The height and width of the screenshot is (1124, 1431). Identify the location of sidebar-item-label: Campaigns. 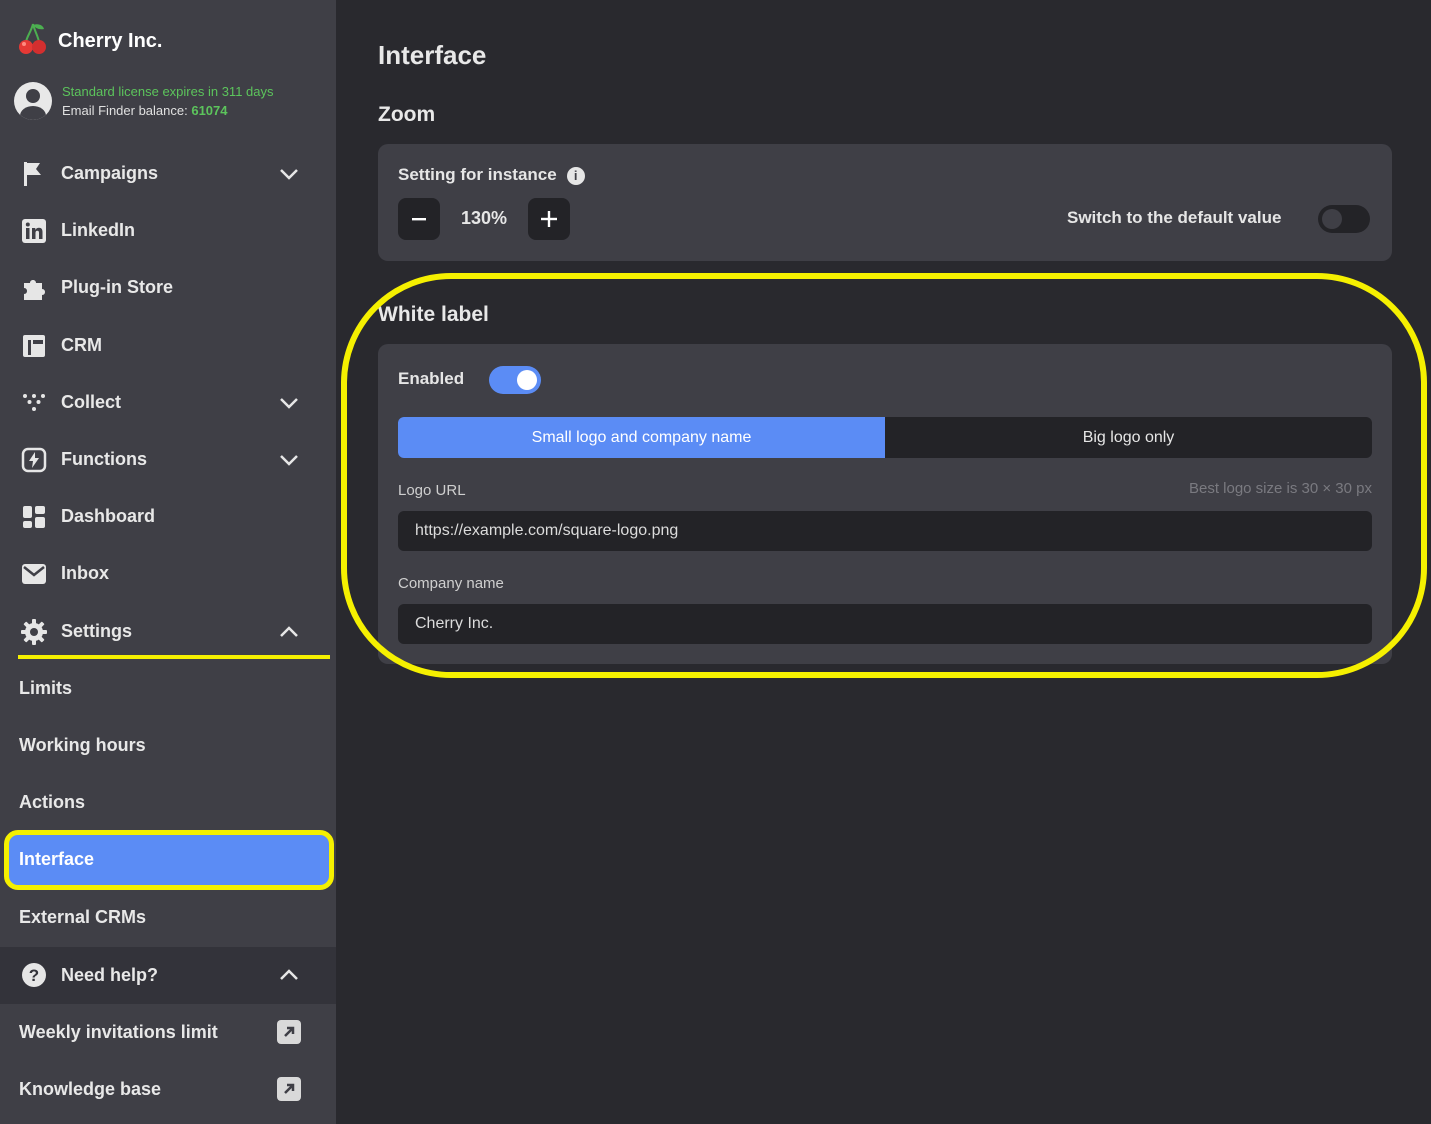
(110, 173).